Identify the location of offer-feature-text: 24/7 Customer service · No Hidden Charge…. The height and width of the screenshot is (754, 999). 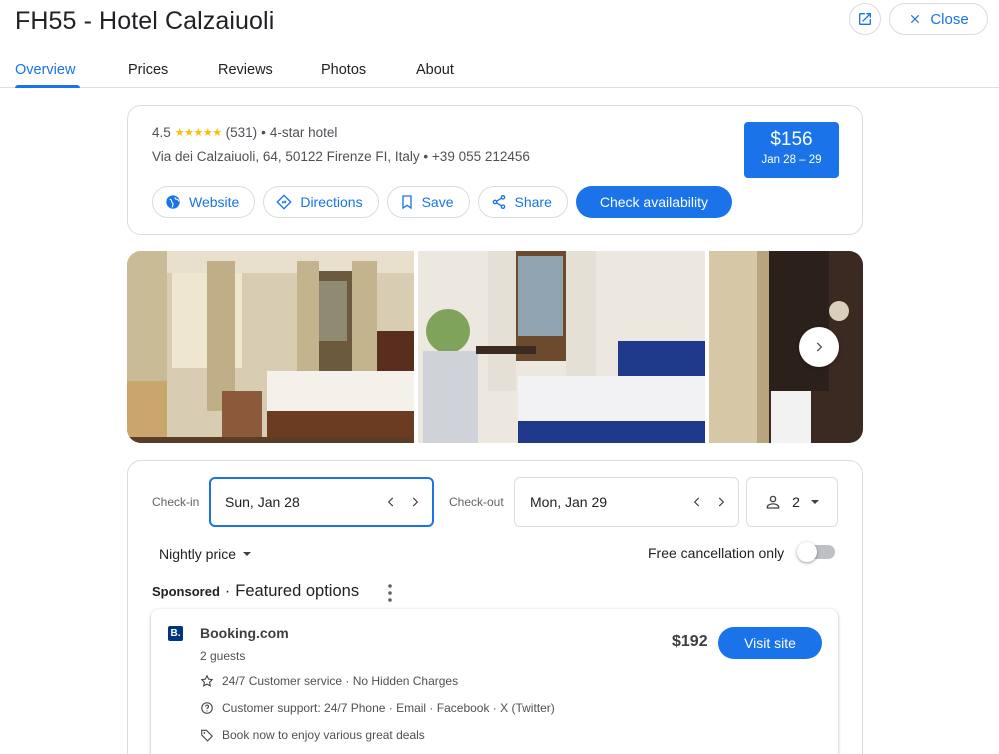
(340, 681).